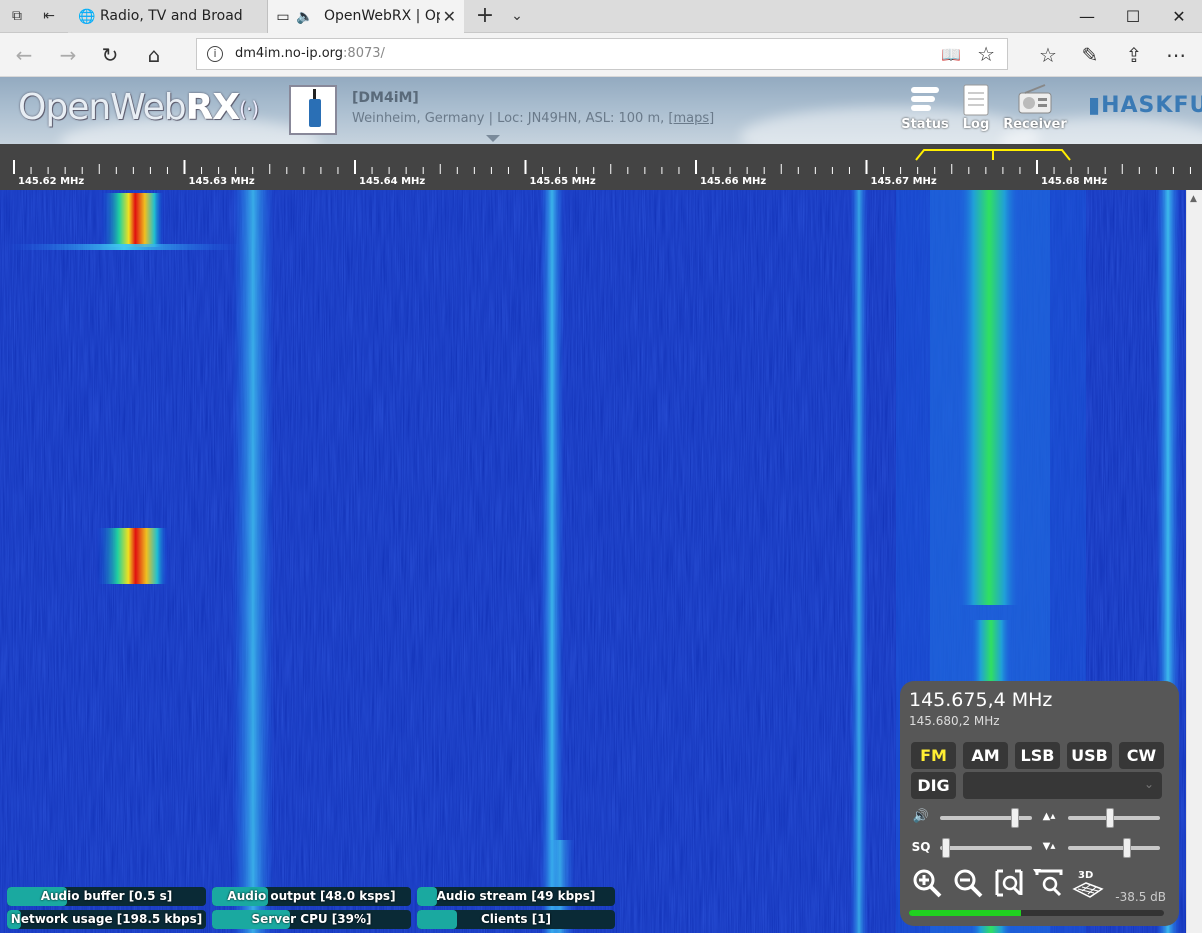 The width and height of the screenshot is (1202, 933). Describe the element at coordinates (154, 55) in the screenshot. I see `home-button: ⌂` at that location.